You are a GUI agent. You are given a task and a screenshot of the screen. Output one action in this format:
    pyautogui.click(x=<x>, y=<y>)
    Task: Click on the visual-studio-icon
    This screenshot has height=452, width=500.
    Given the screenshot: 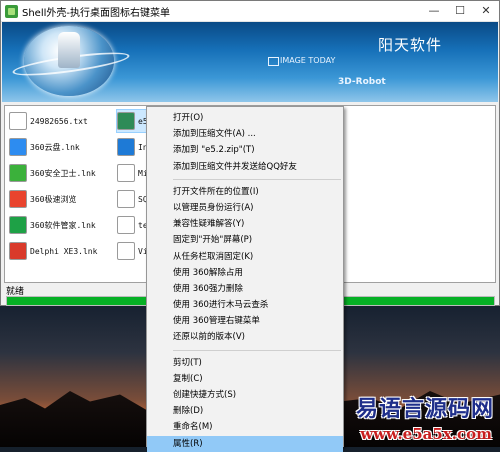 What is the action you would take?
    pyautogui.click(x=126, y=251)
    